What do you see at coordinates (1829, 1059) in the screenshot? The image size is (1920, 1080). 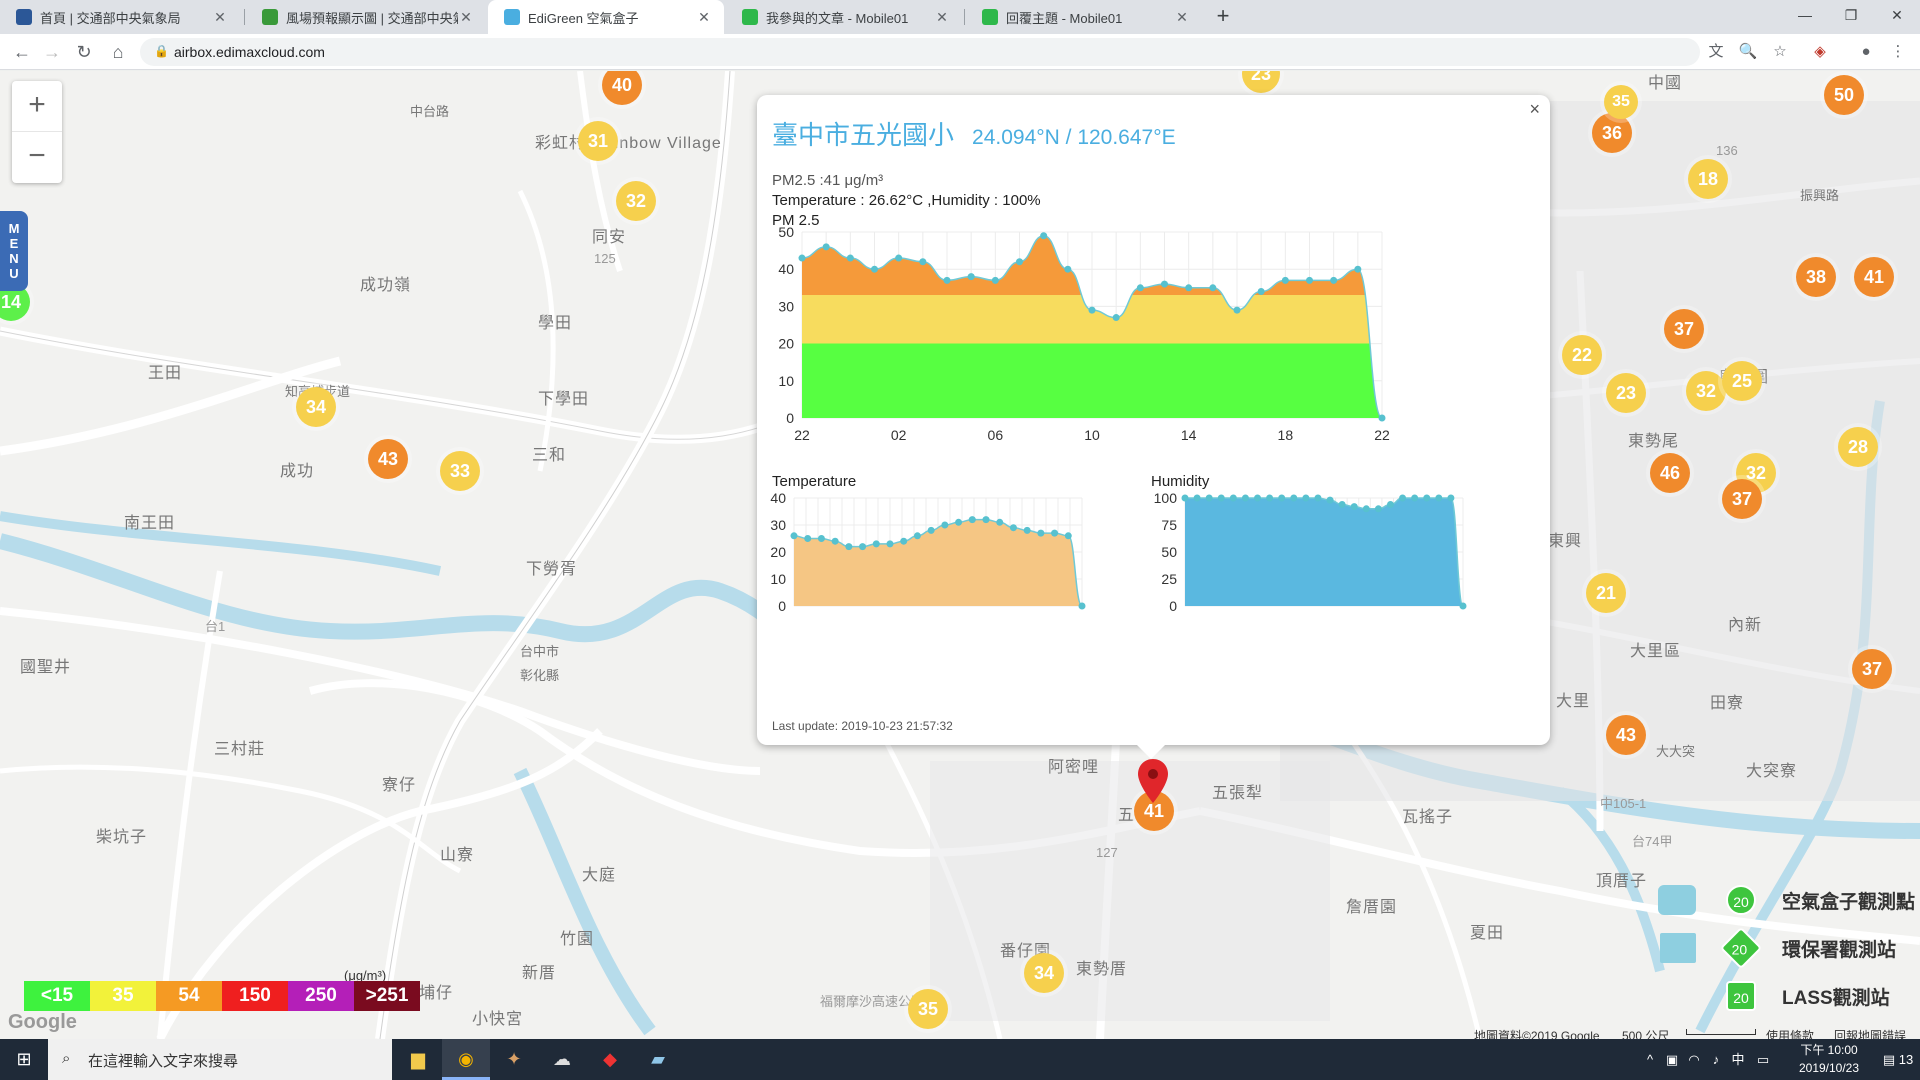 I see `clock: 下午 10:00 2019/10/23` at bounding box center [1829, 1059].